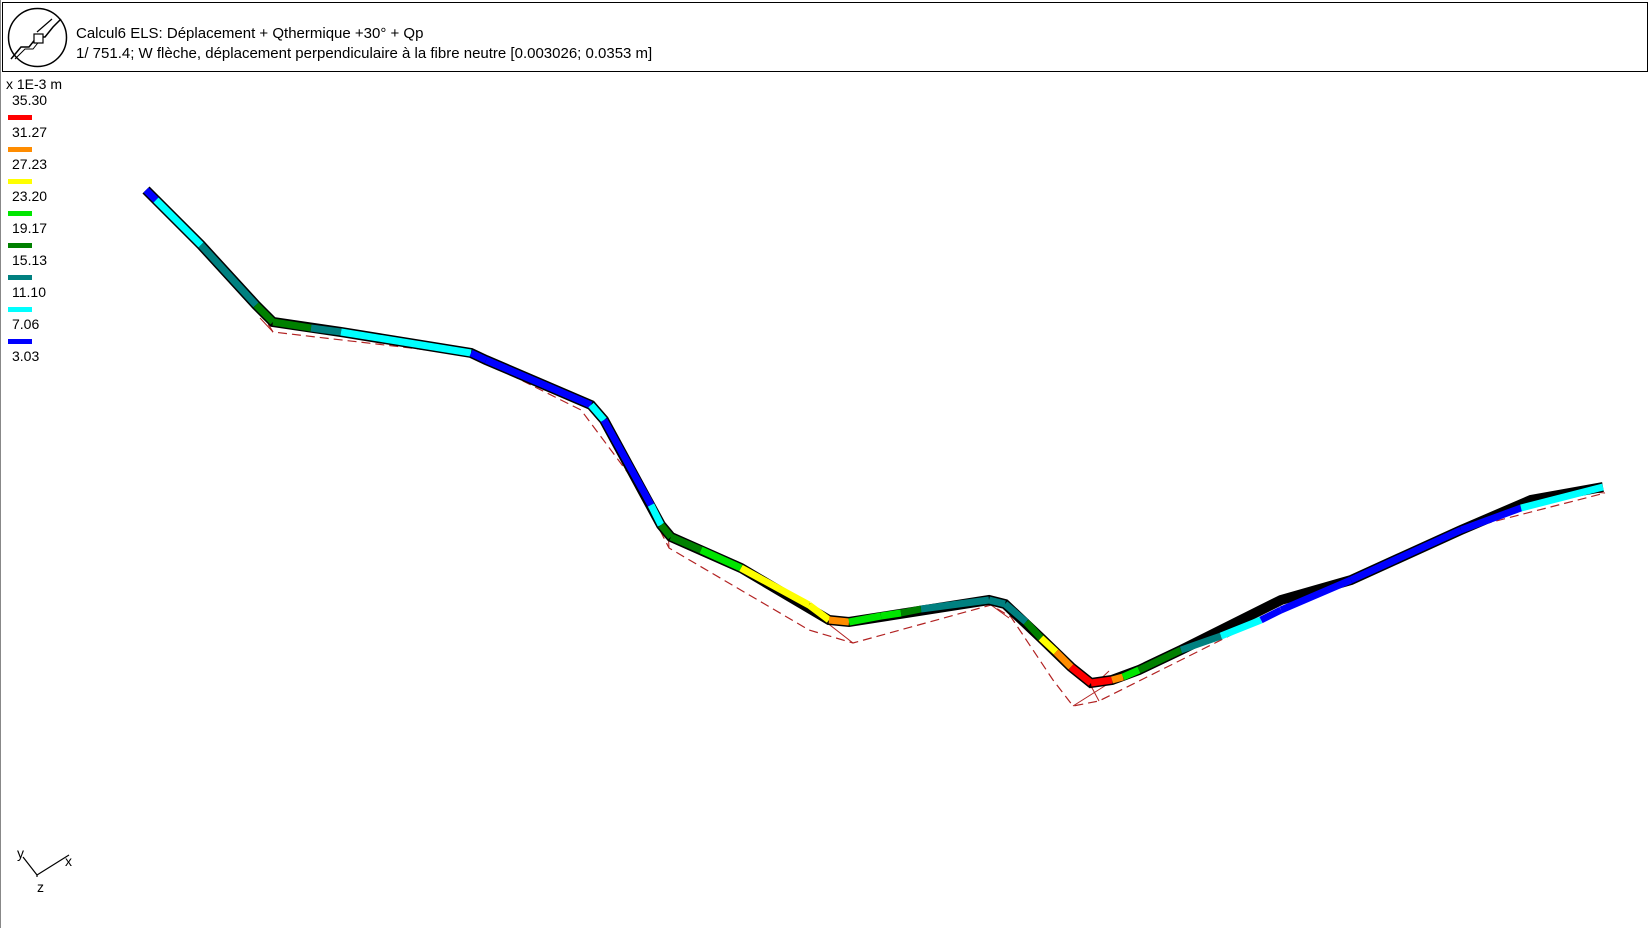 The image size is (1651, 928). I want to click on axis-triad-icon, so click(46, 865).